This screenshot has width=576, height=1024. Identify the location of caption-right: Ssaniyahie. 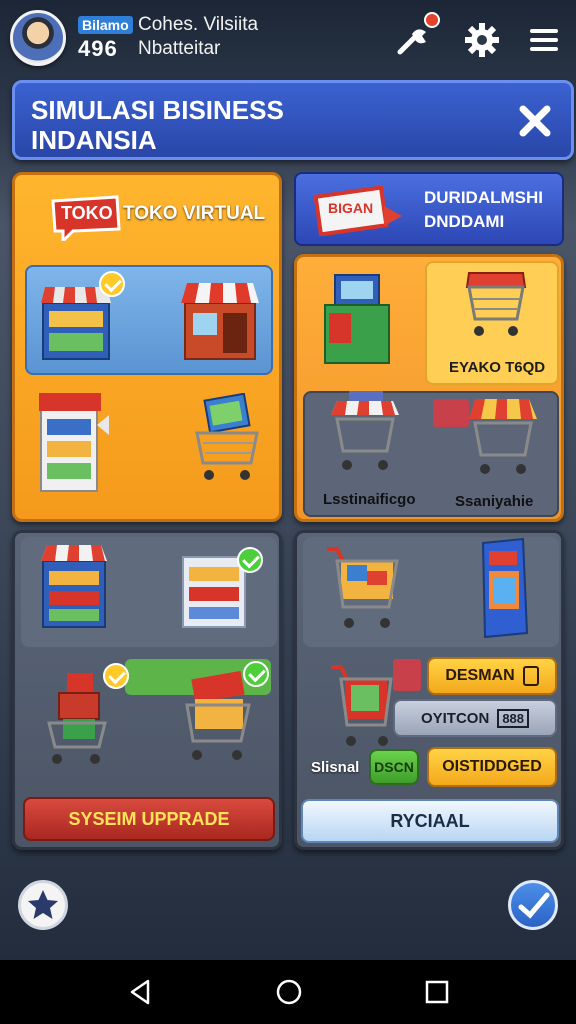
(494, 501).